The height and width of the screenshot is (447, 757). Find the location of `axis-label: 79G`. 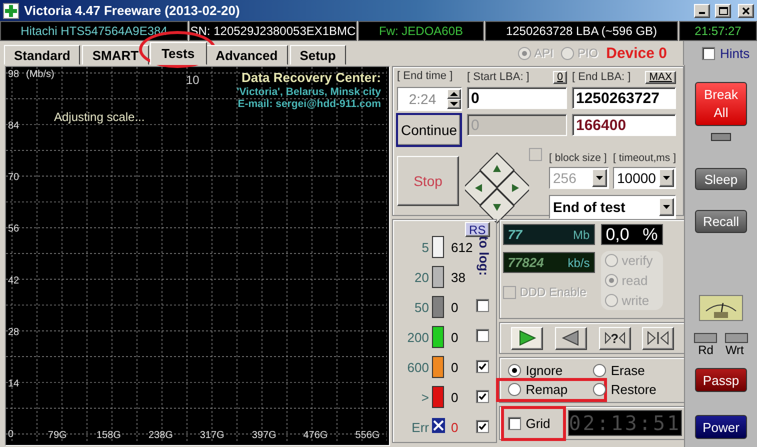

axis-label: 79G is located at coordinates (57, 435).